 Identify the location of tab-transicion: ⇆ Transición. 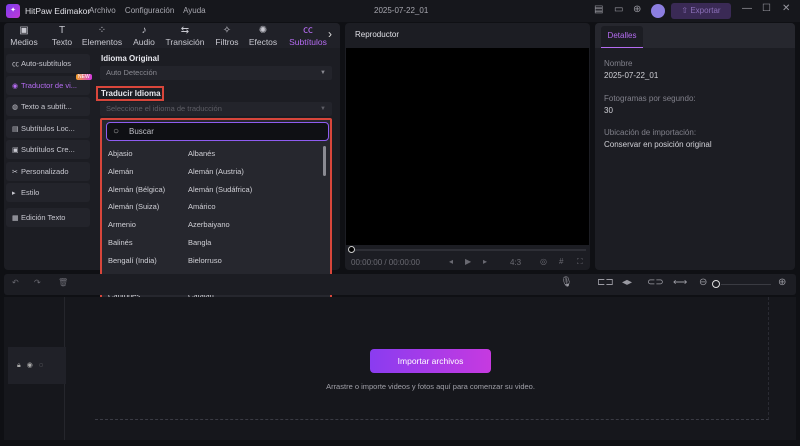
(185, 36).